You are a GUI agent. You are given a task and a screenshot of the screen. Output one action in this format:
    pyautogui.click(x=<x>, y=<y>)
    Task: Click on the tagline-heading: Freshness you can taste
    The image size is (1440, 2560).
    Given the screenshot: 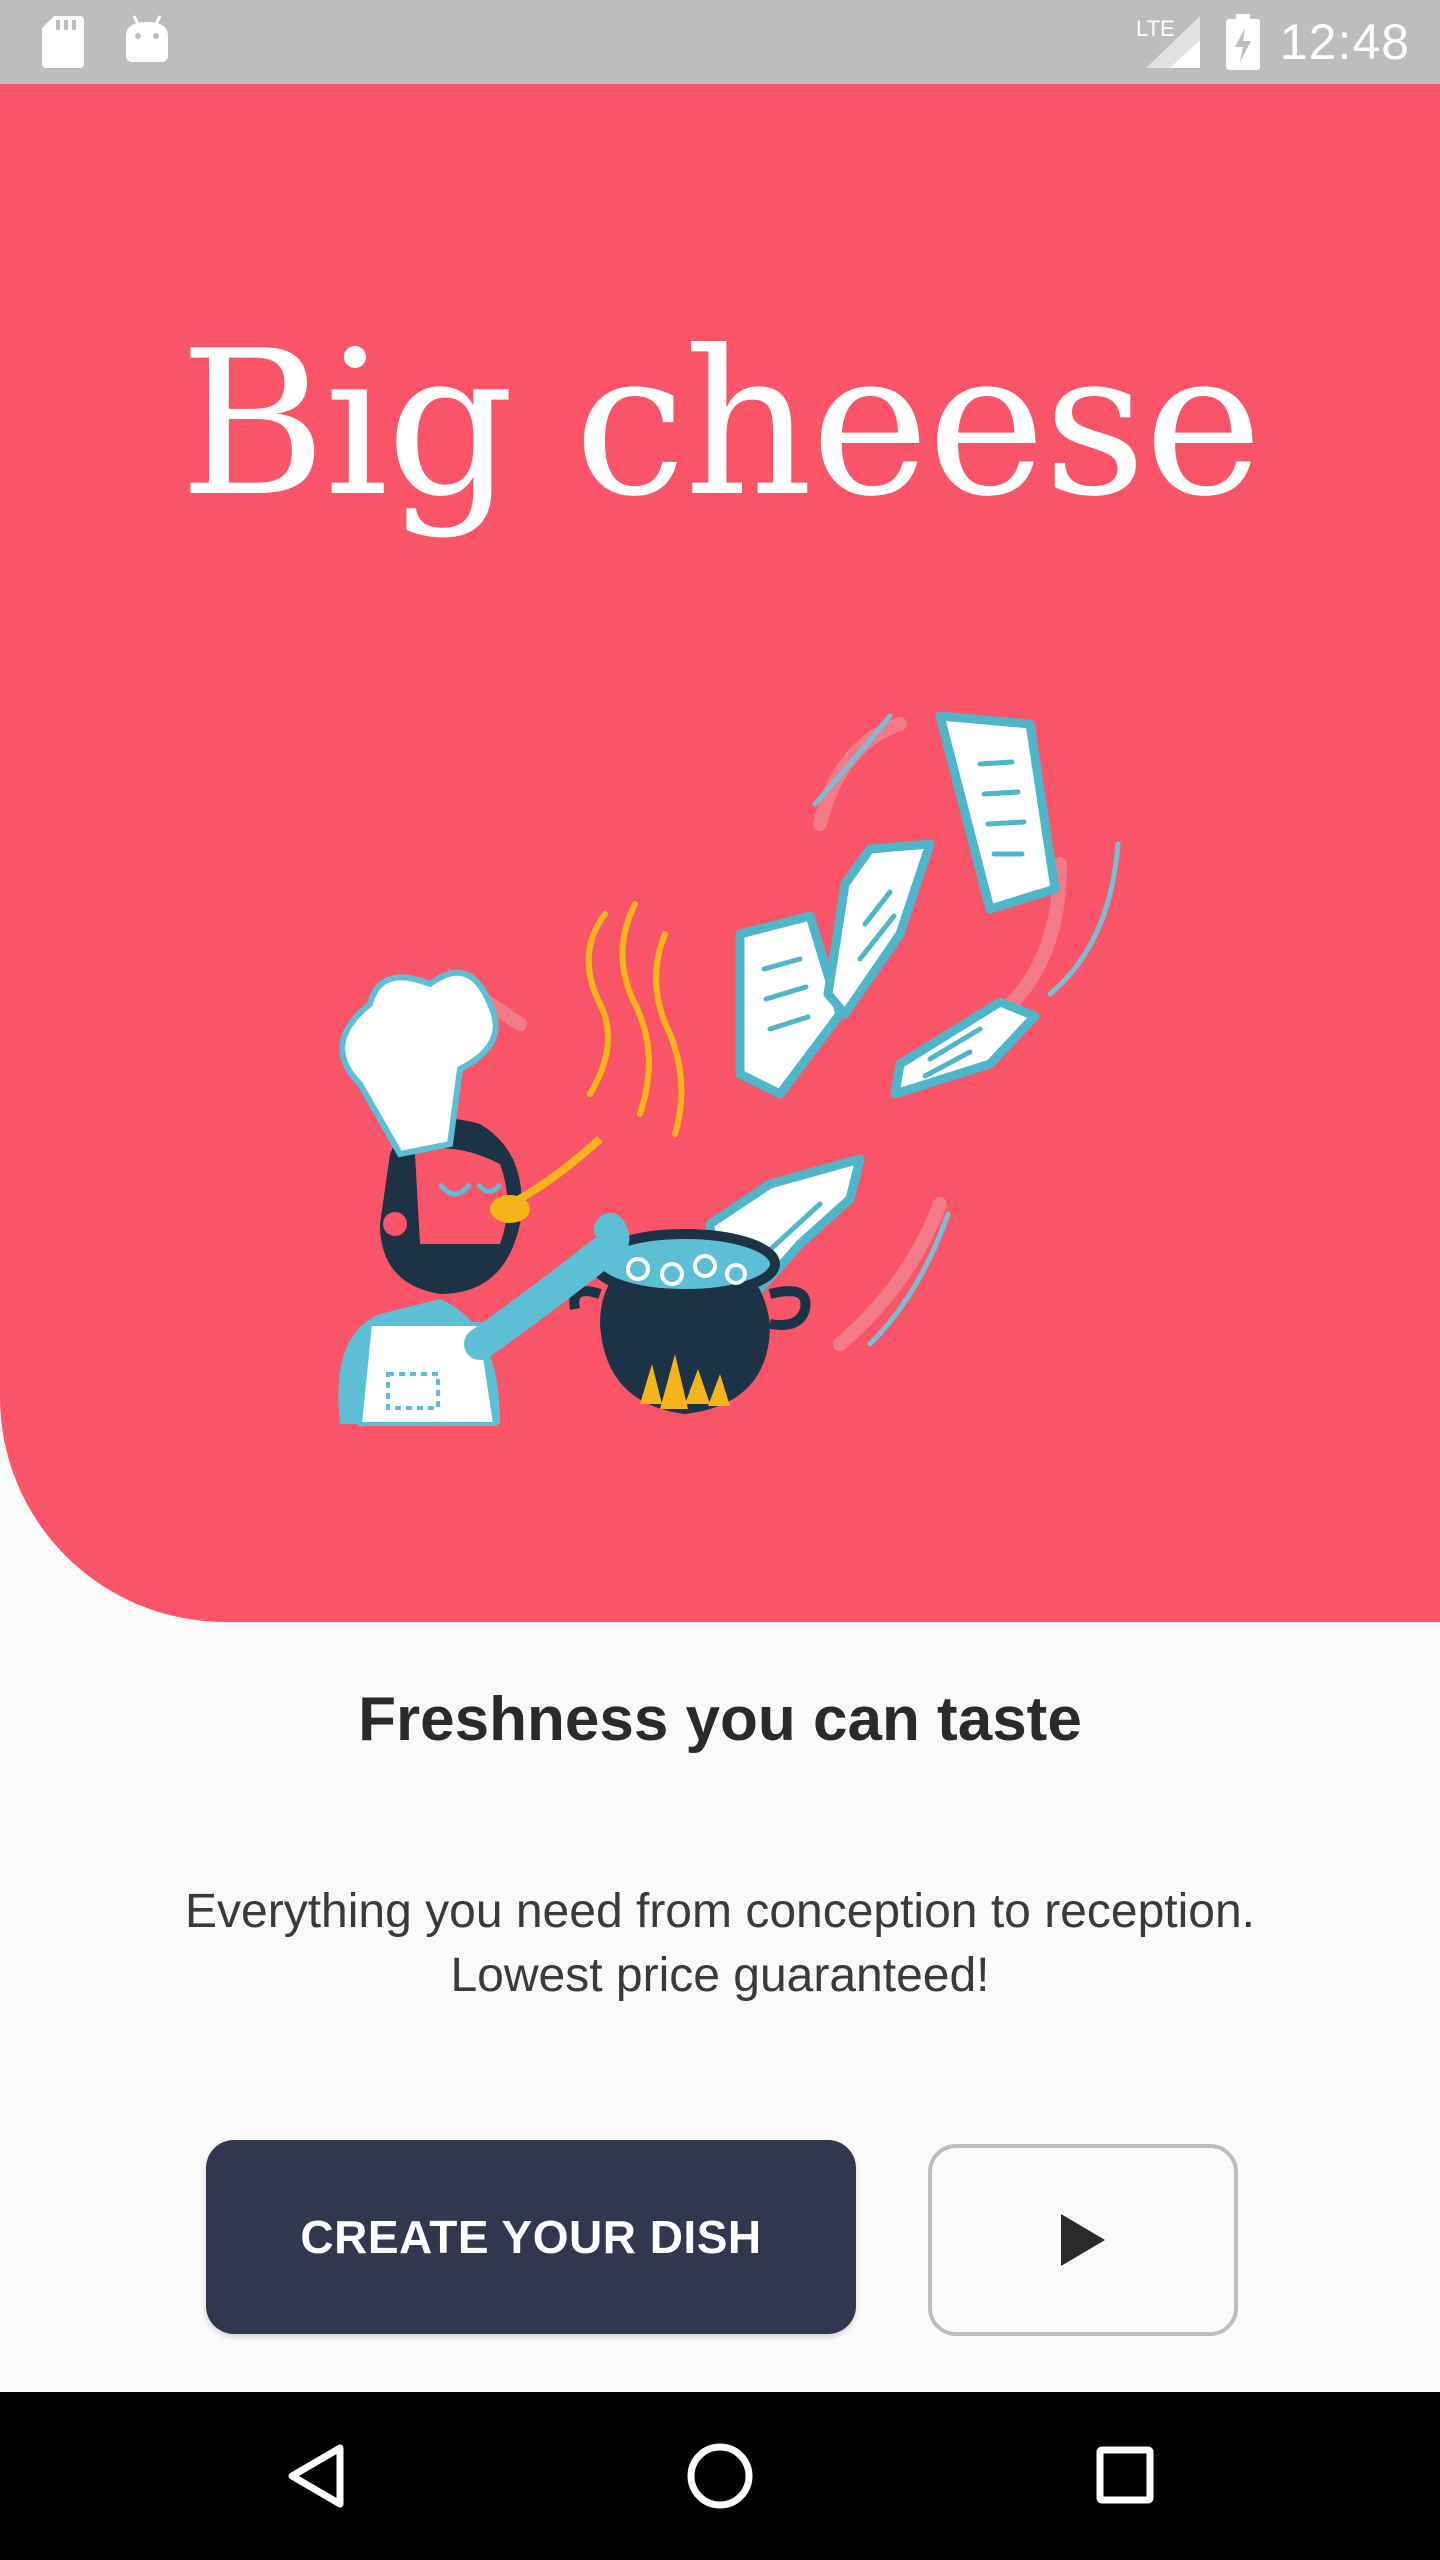 What is the action you would take?
    pyautogui.click(x=720, y=1719)
    